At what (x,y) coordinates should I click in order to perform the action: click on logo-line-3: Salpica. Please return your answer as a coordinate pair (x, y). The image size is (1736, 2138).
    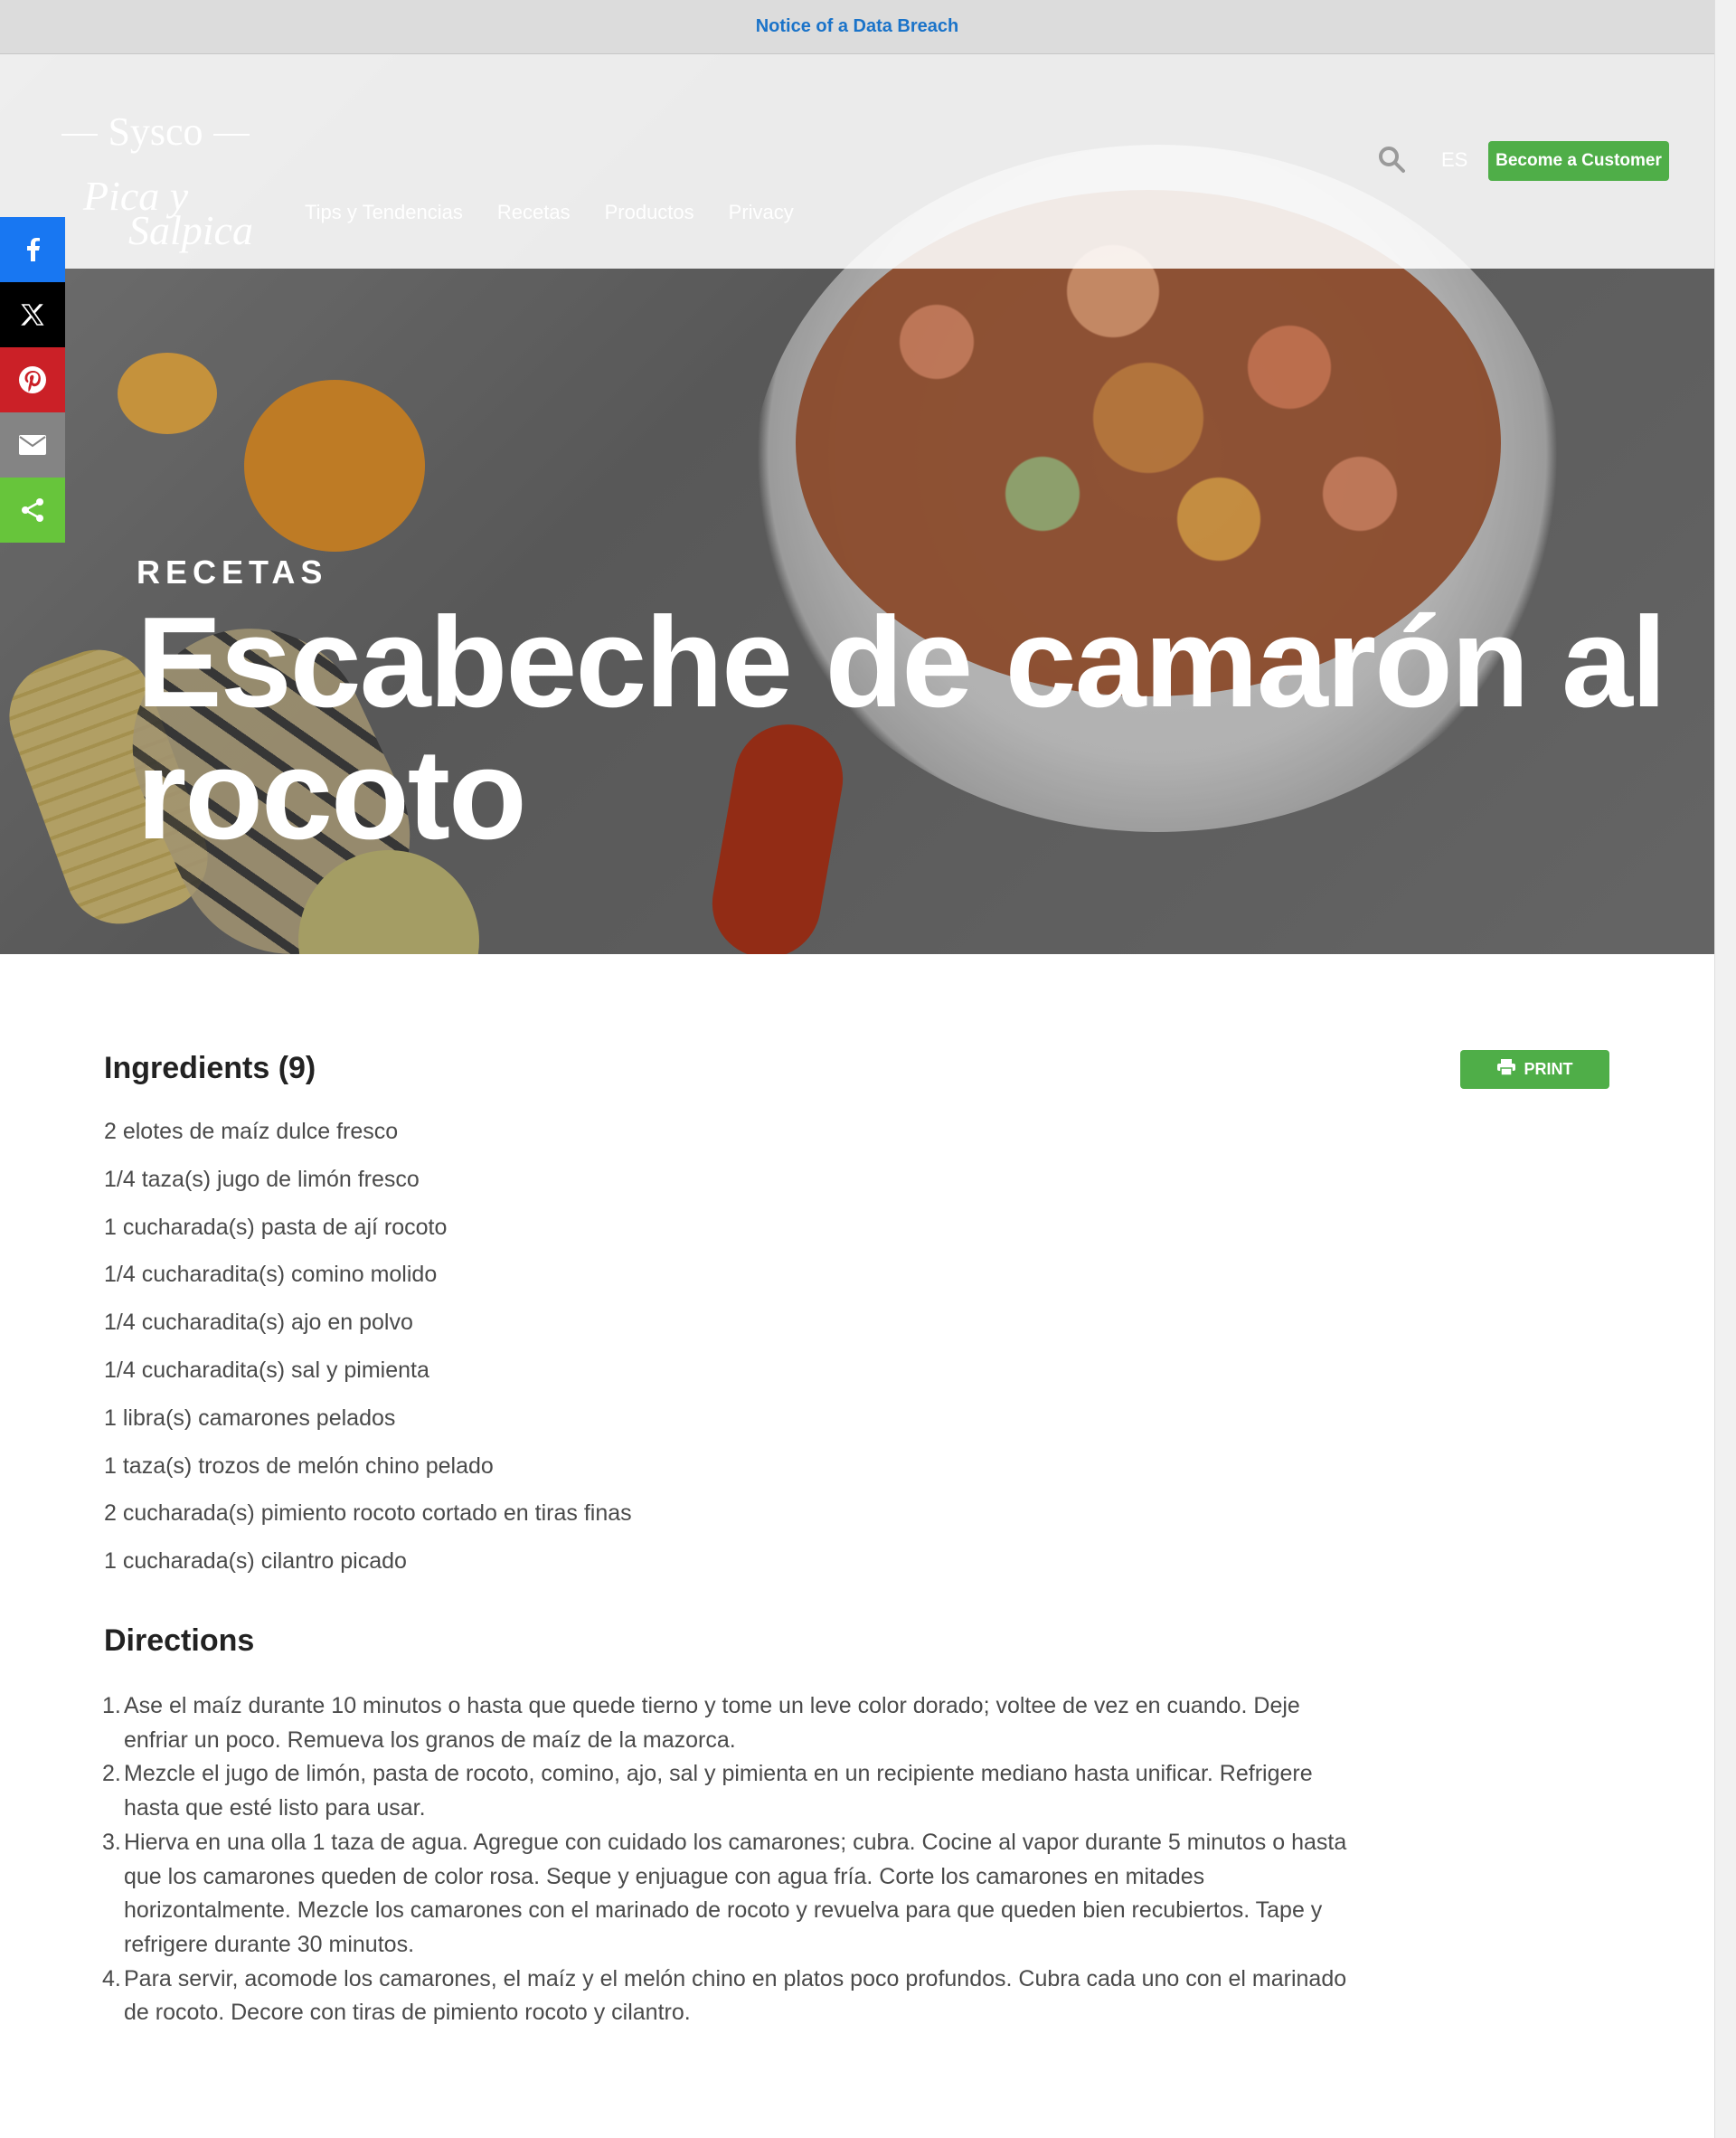
    Looking at the image, I should click on (190, 230).